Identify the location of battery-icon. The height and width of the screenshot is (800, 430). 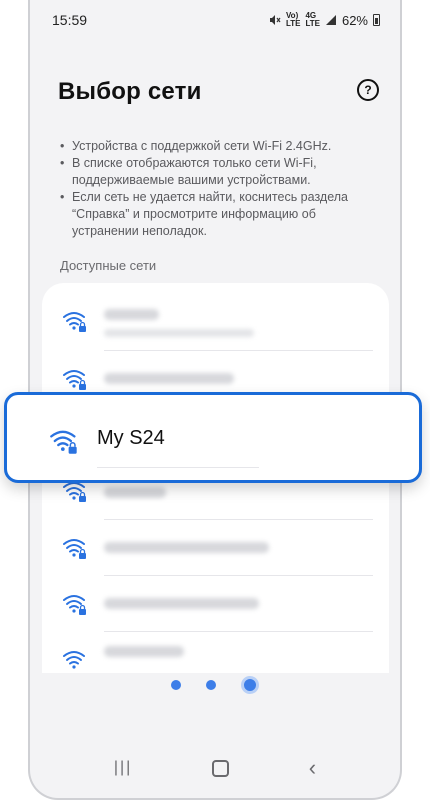
(376, 20).